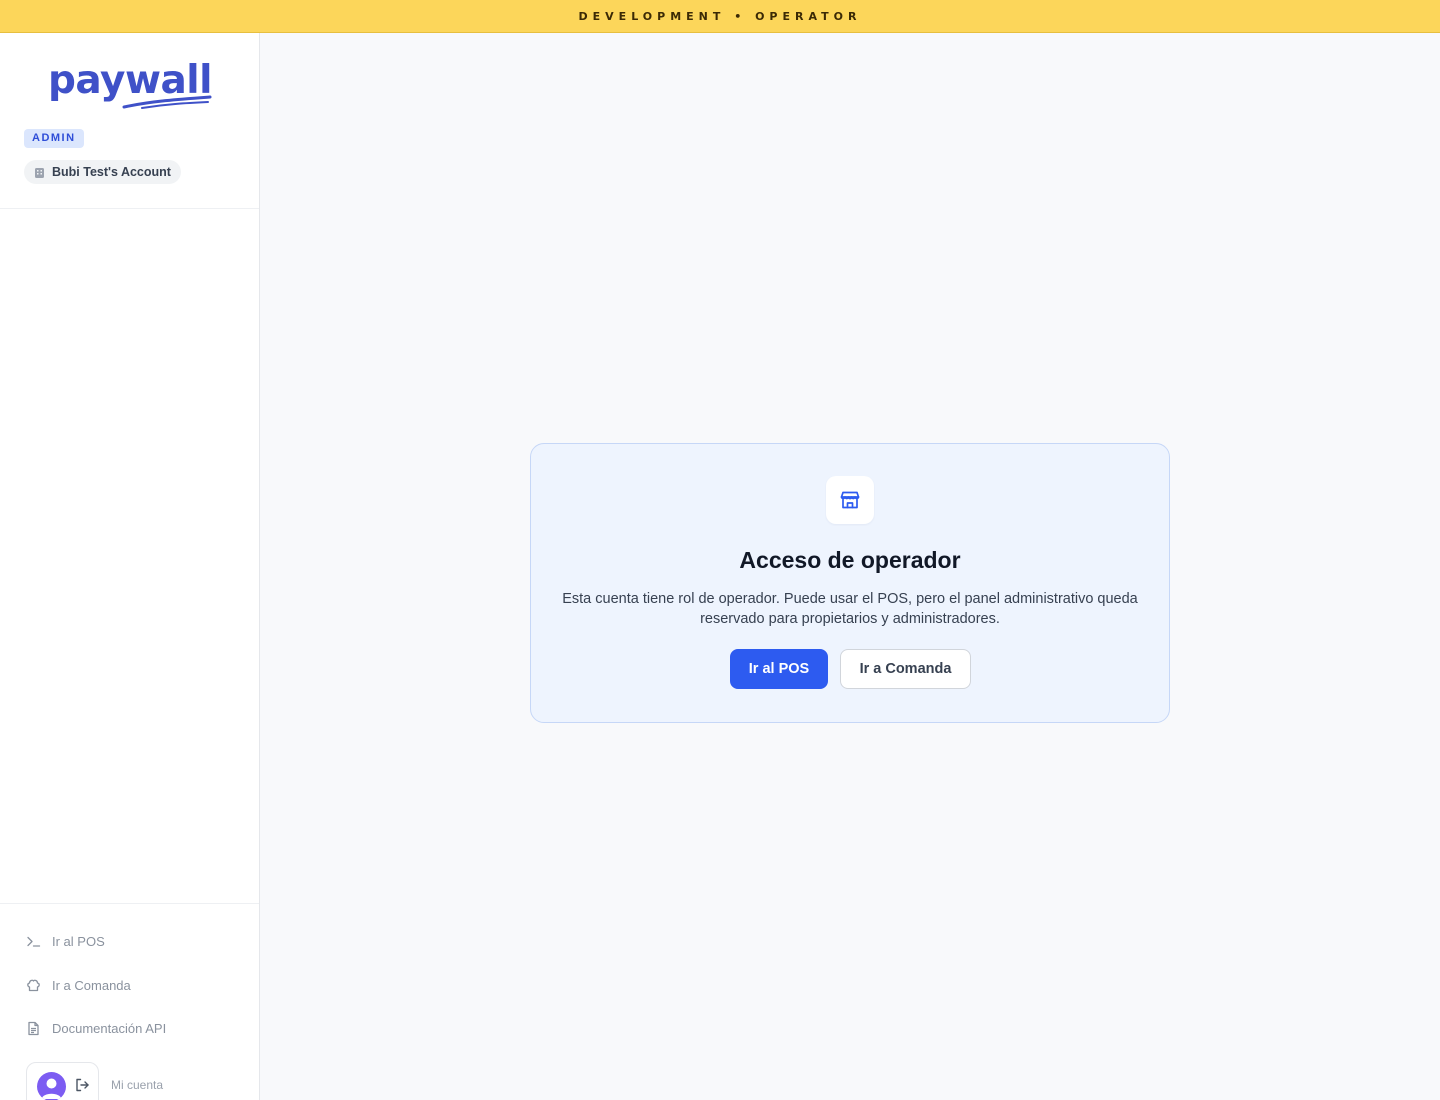 This screenshot has width=1440, height=1100. I want to click on document-icon, so click(33, 1028).